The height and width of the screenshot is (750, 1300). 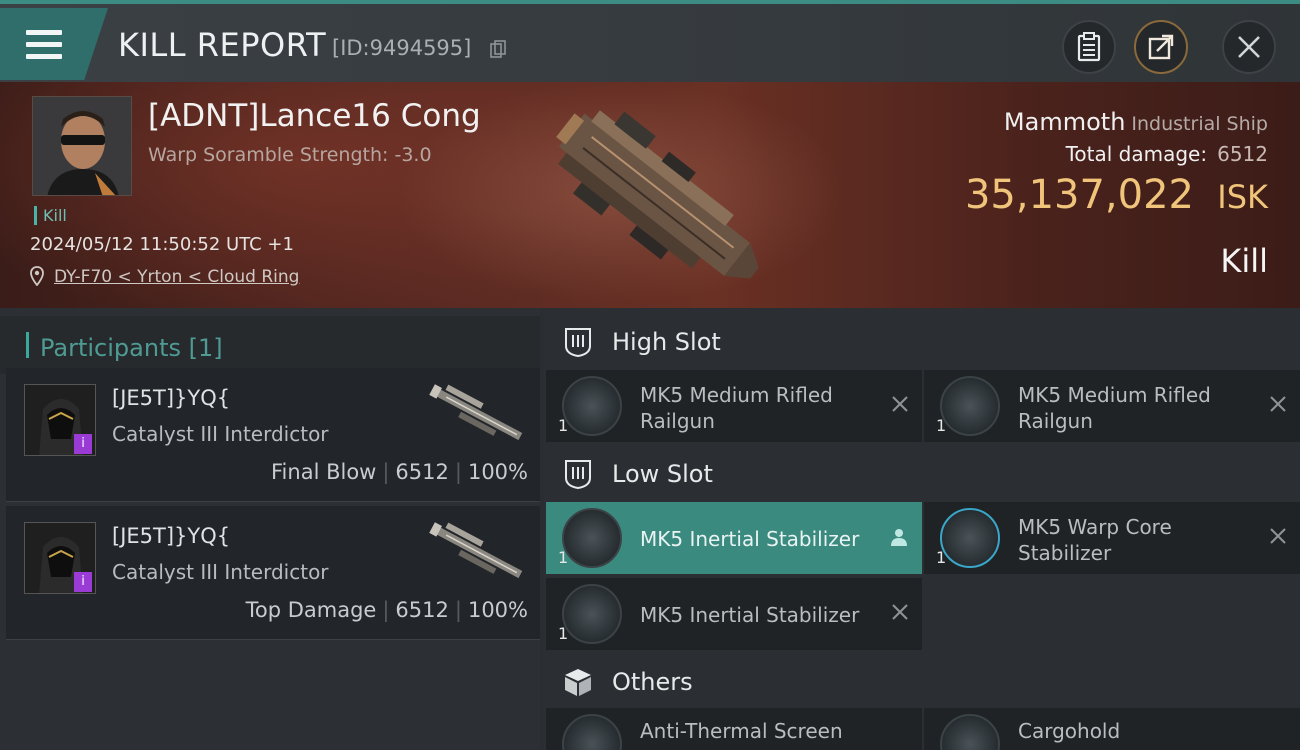 I want to click on high-slot-header: High Slot, so click(x=922, y=341).